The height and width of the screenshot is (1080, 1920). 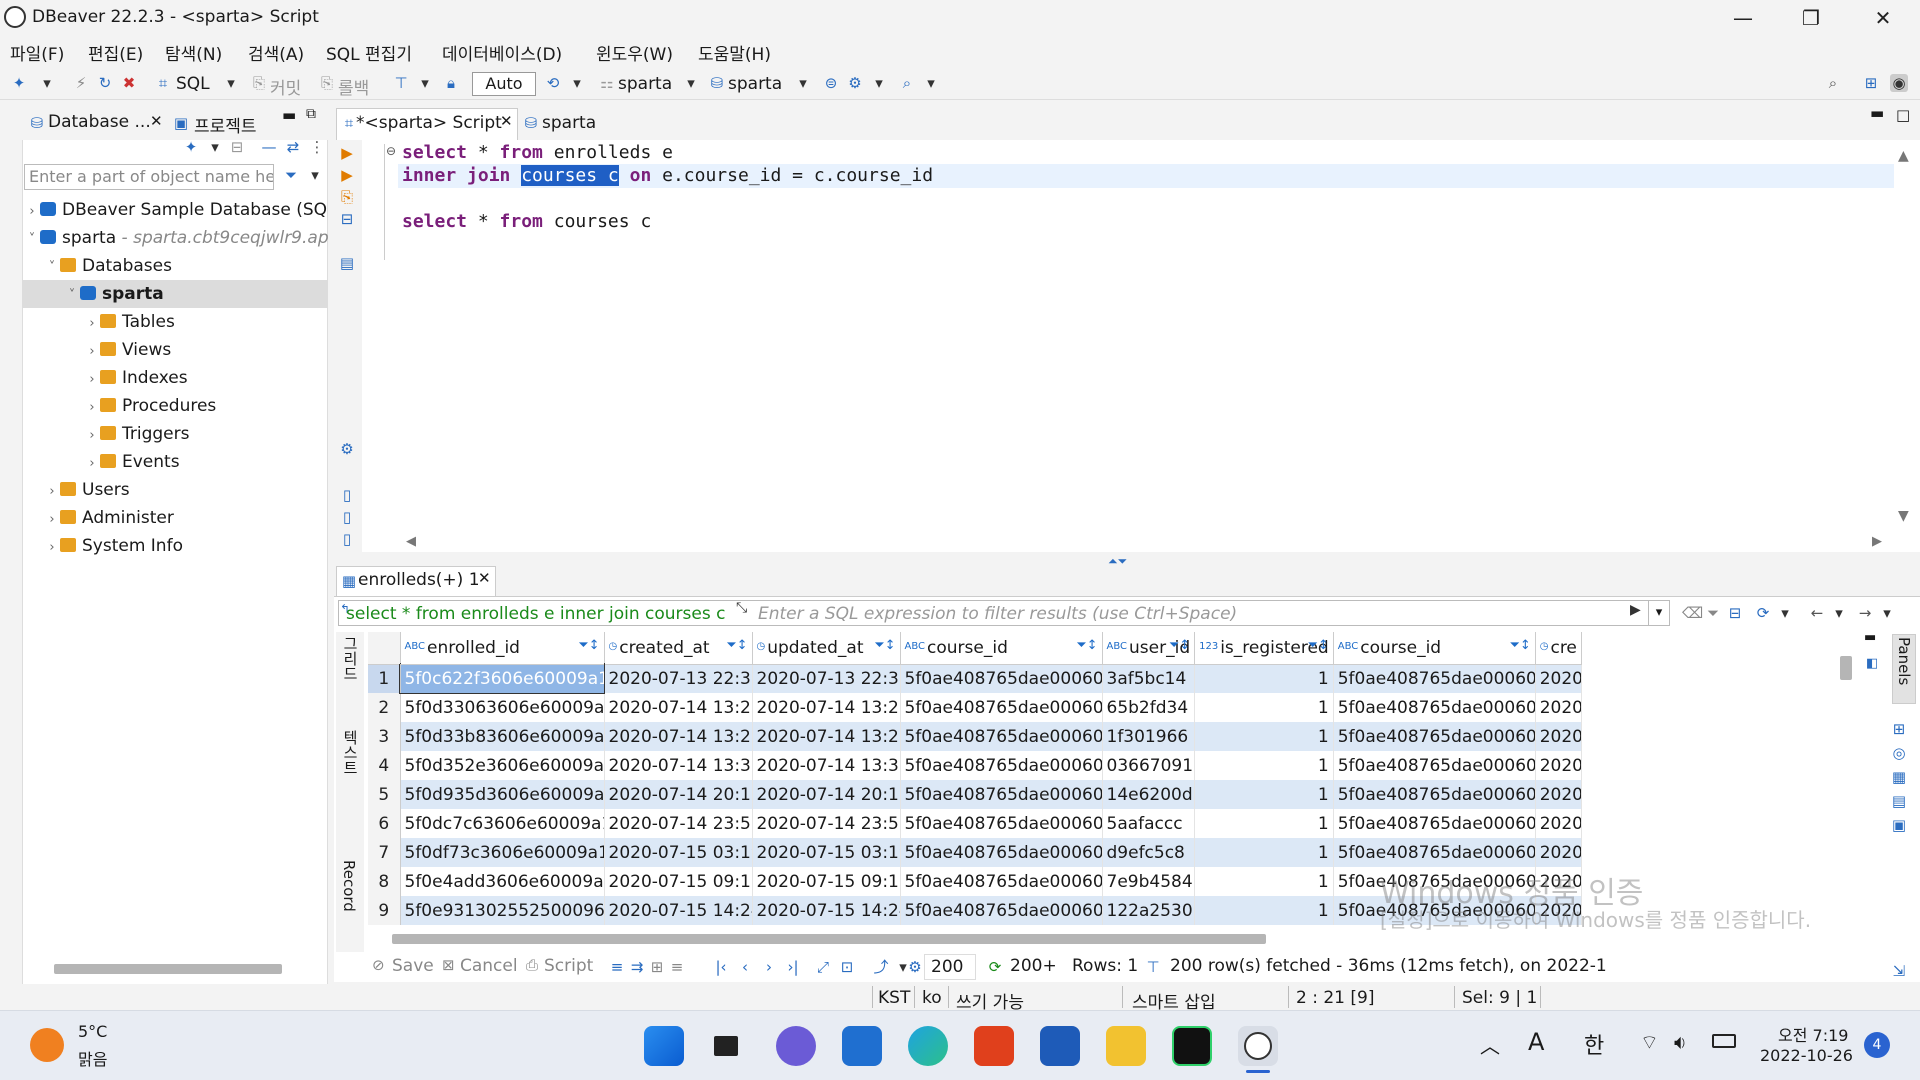 I want to click on code-line: select * from enrolleds e, so click(x=537, y=152).